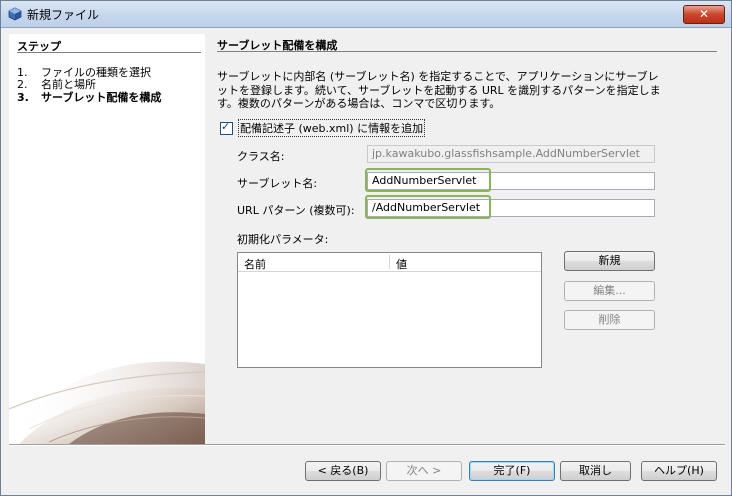 This screenshot has height=496, width=732. What do you see at coordinates (595, 471) in the screenshot?
I see `cancel-button: 取消し` at bounding box center [595, 471].